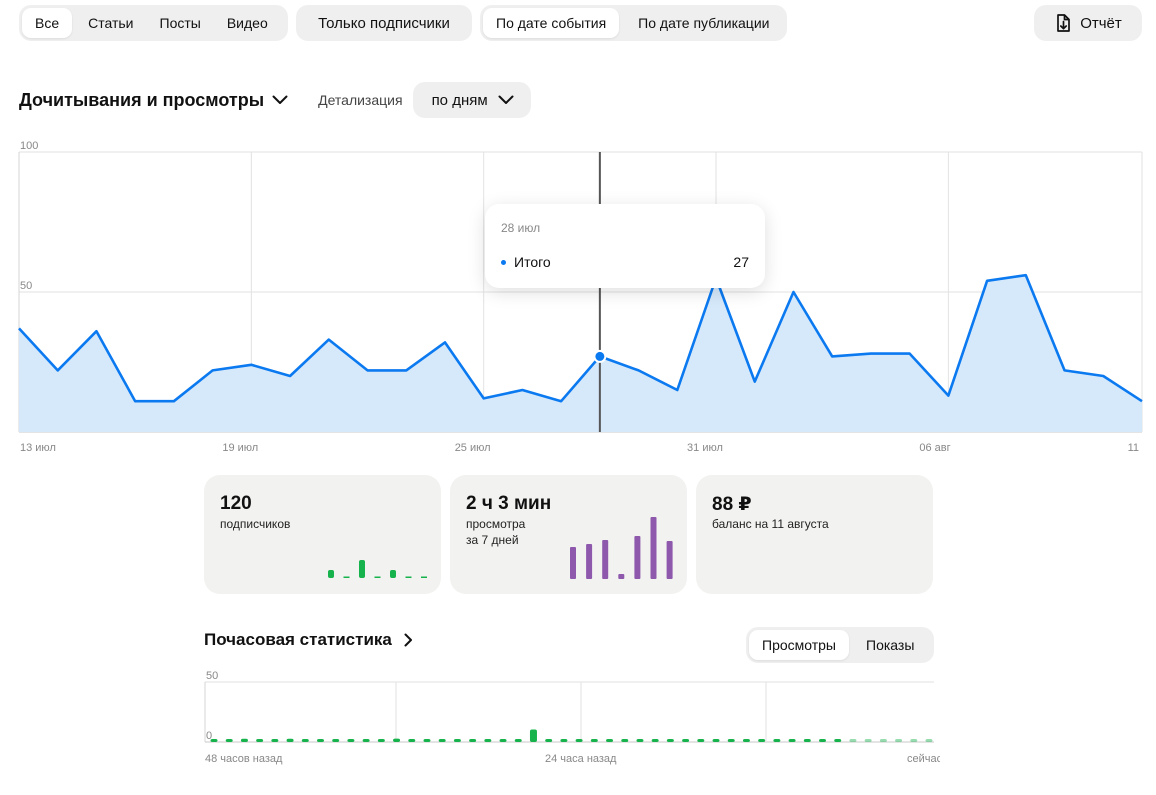 This screenshot has height=795, width=1156. Describe the element at coordinates (244, 759) in the screenshot. I see `x-tick-label: 48 часов назад` at that location.